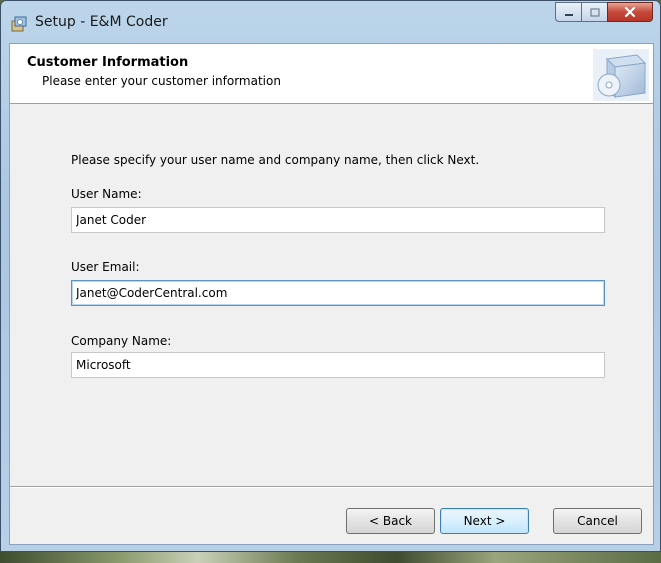  What do you see at coordinates (331, 487) in the screenshot?
I see `footer-separator` at bounding box center [331, 487].